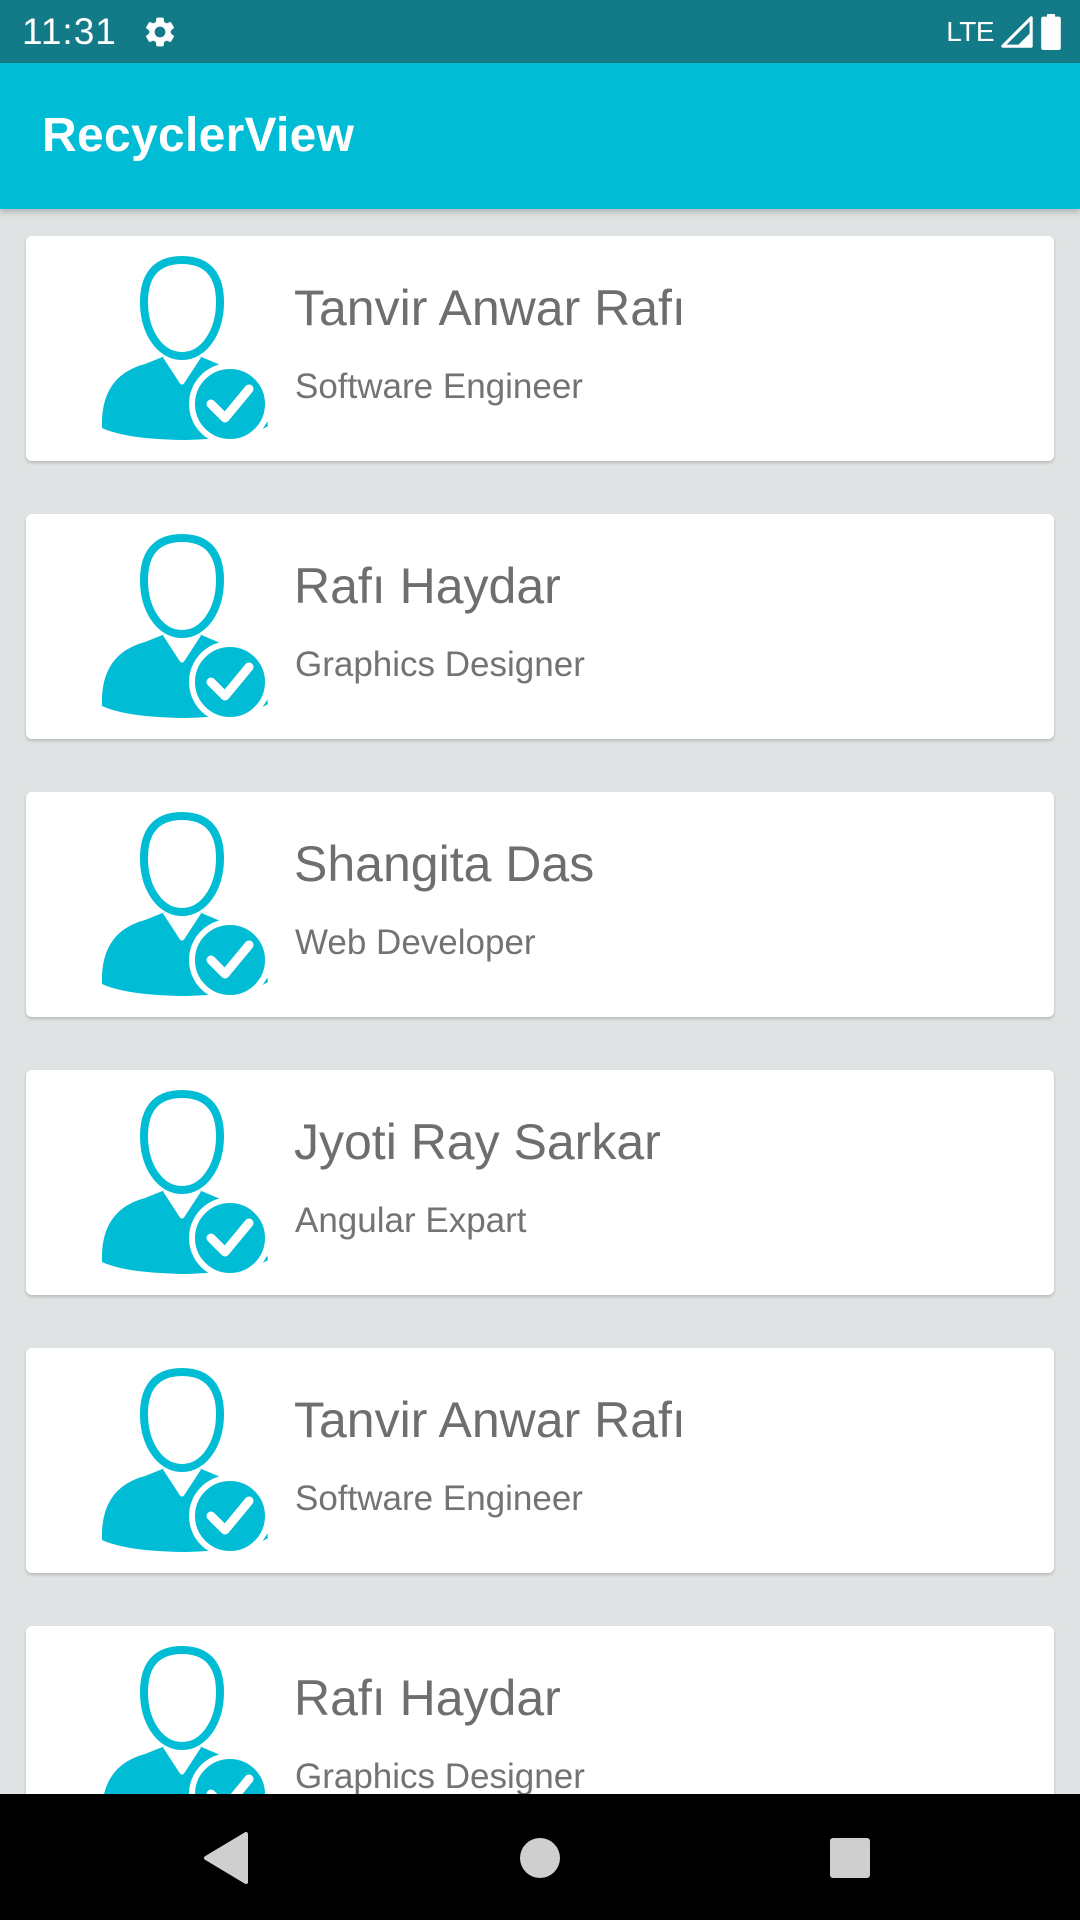  I want to click on app-bar: RecyclerView, so click(540, 136).